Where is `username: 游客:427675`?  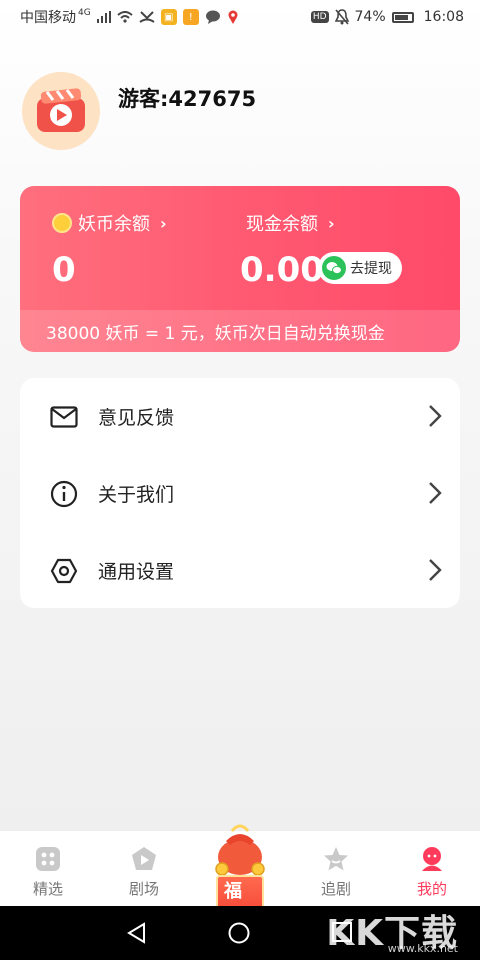 username: 游客:427675 is located at coordinates (187, 99).